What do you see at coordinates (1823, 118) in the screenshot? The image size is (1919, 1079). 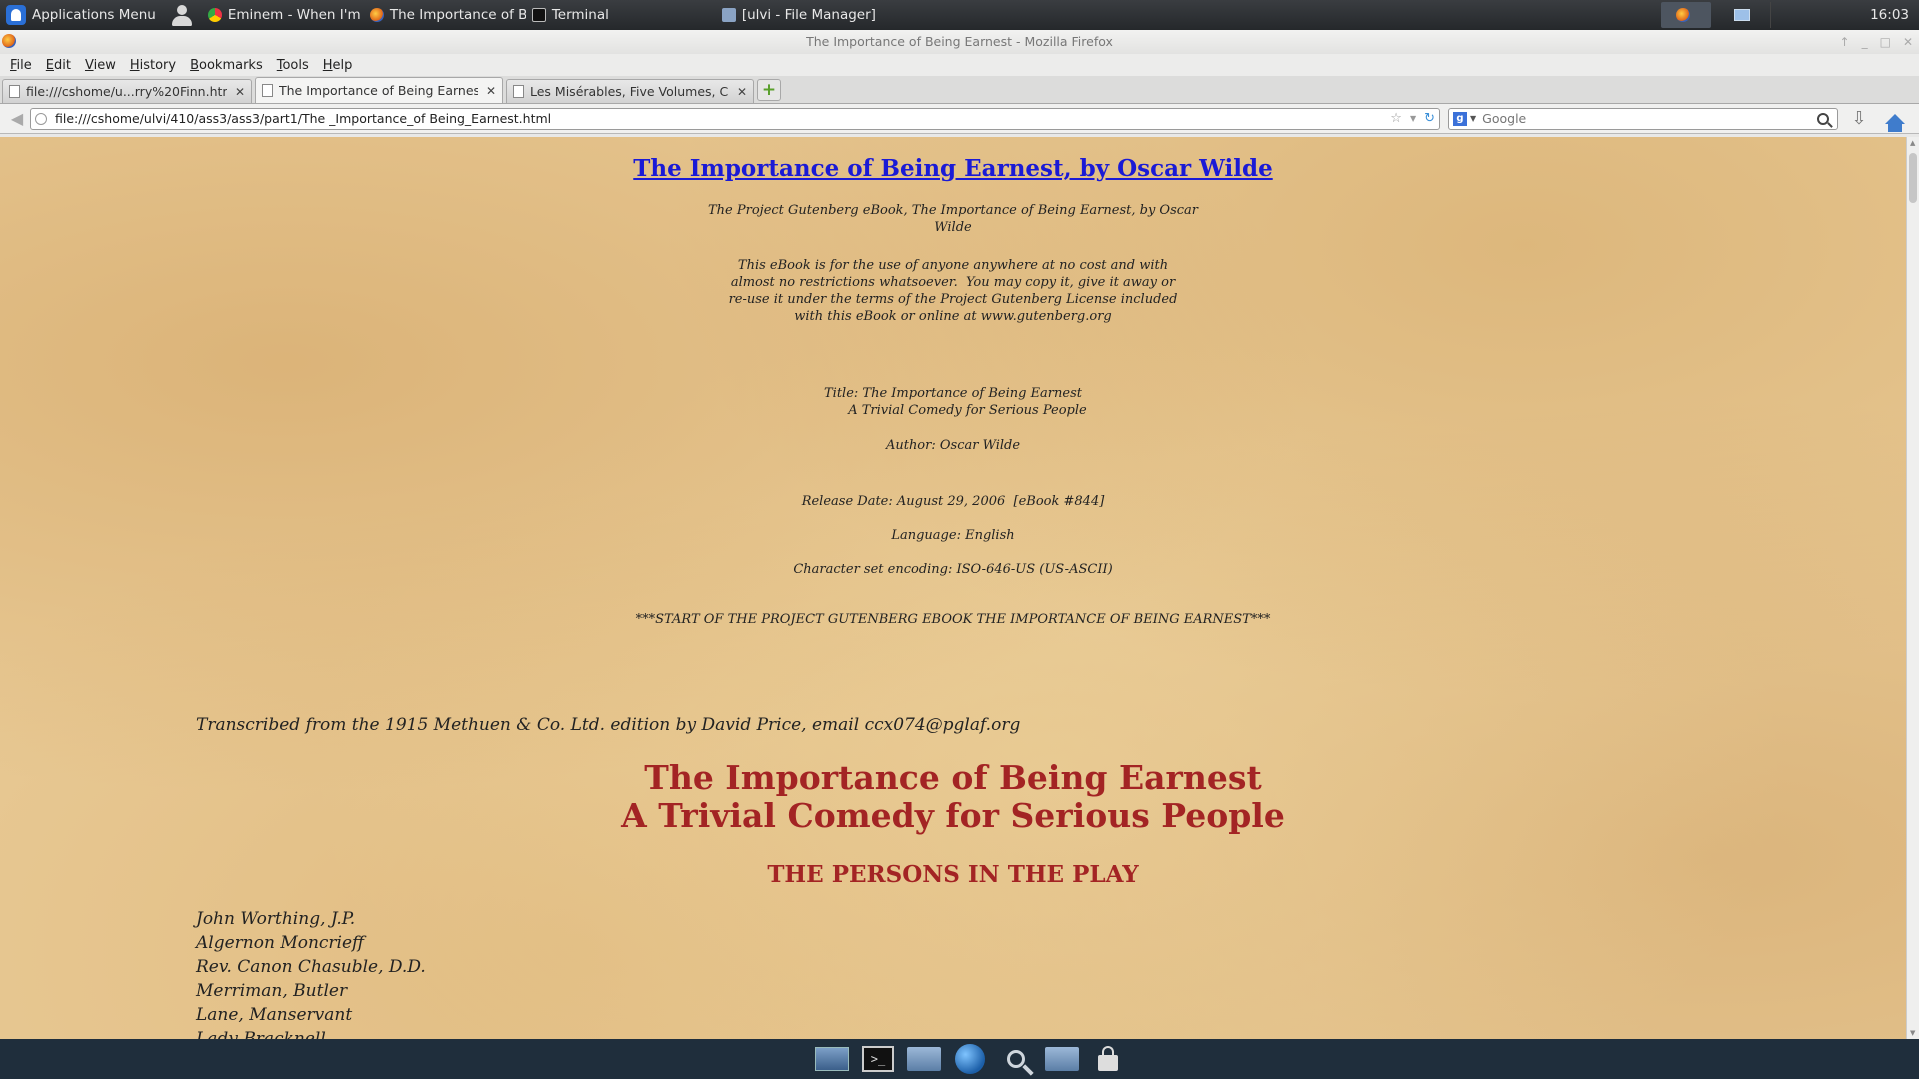 I see `search-icon` at bounding box center [1823, 118].